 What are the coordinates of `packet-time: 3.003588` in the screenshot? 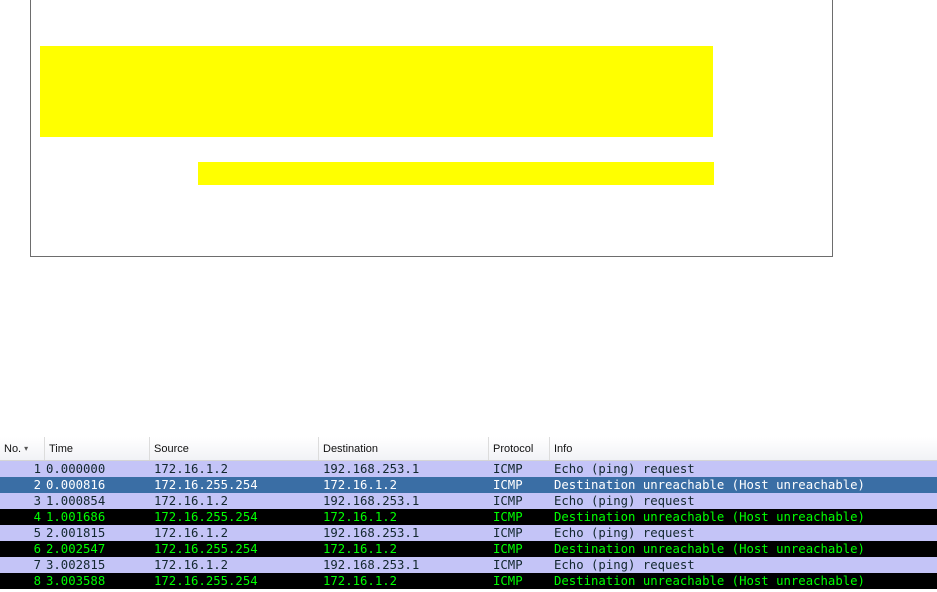 It's located at (76, 581).